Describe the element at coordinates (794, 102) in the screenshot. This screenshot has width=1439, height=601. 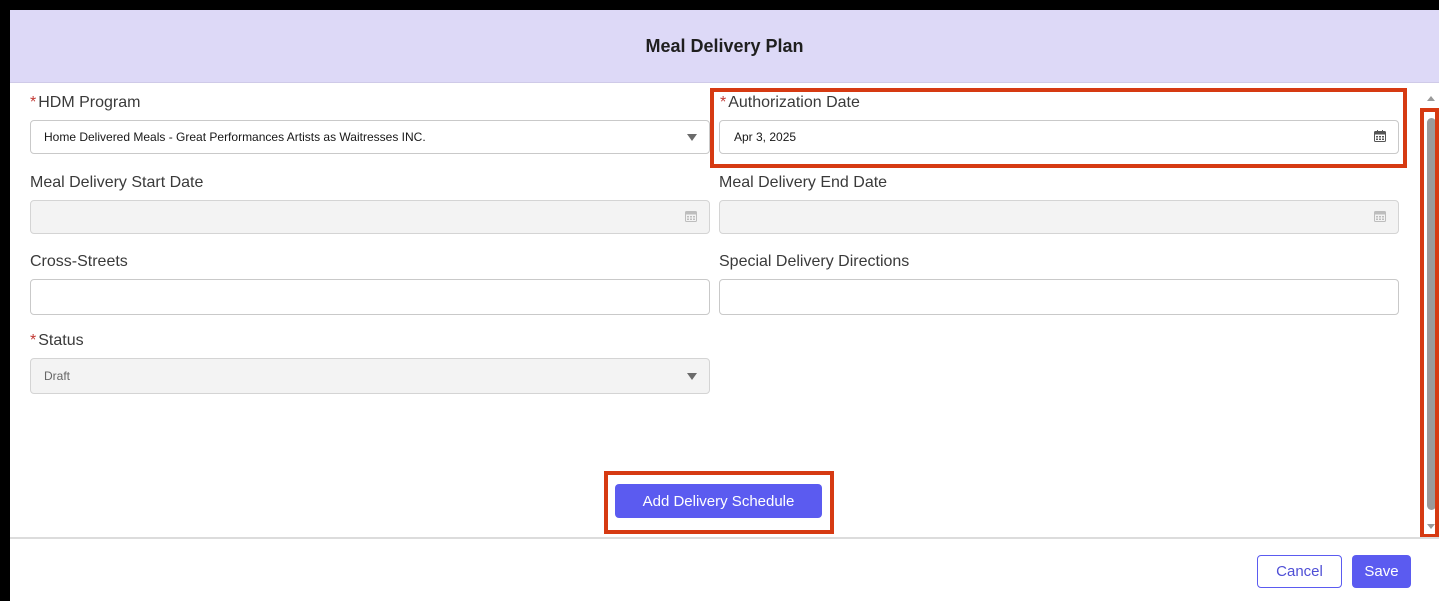
I see `authorization-date-label-text: Authorization Date` at that location.